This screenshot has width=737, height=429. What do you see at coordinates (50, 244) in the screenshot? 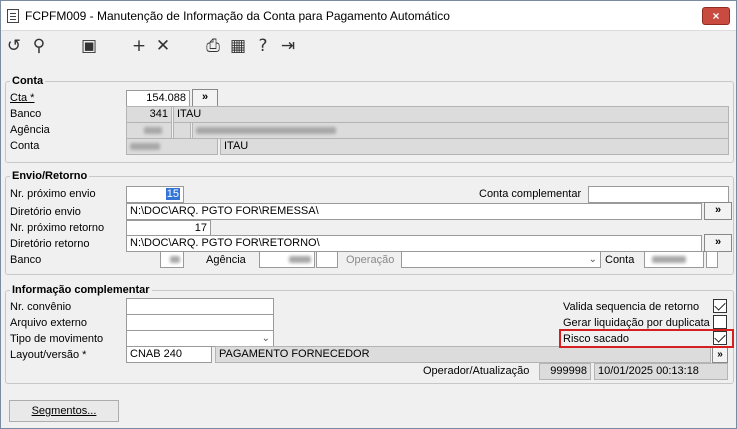
I see `dir-retorno-label: Diretório retorno` at bounding box center [50, 244].